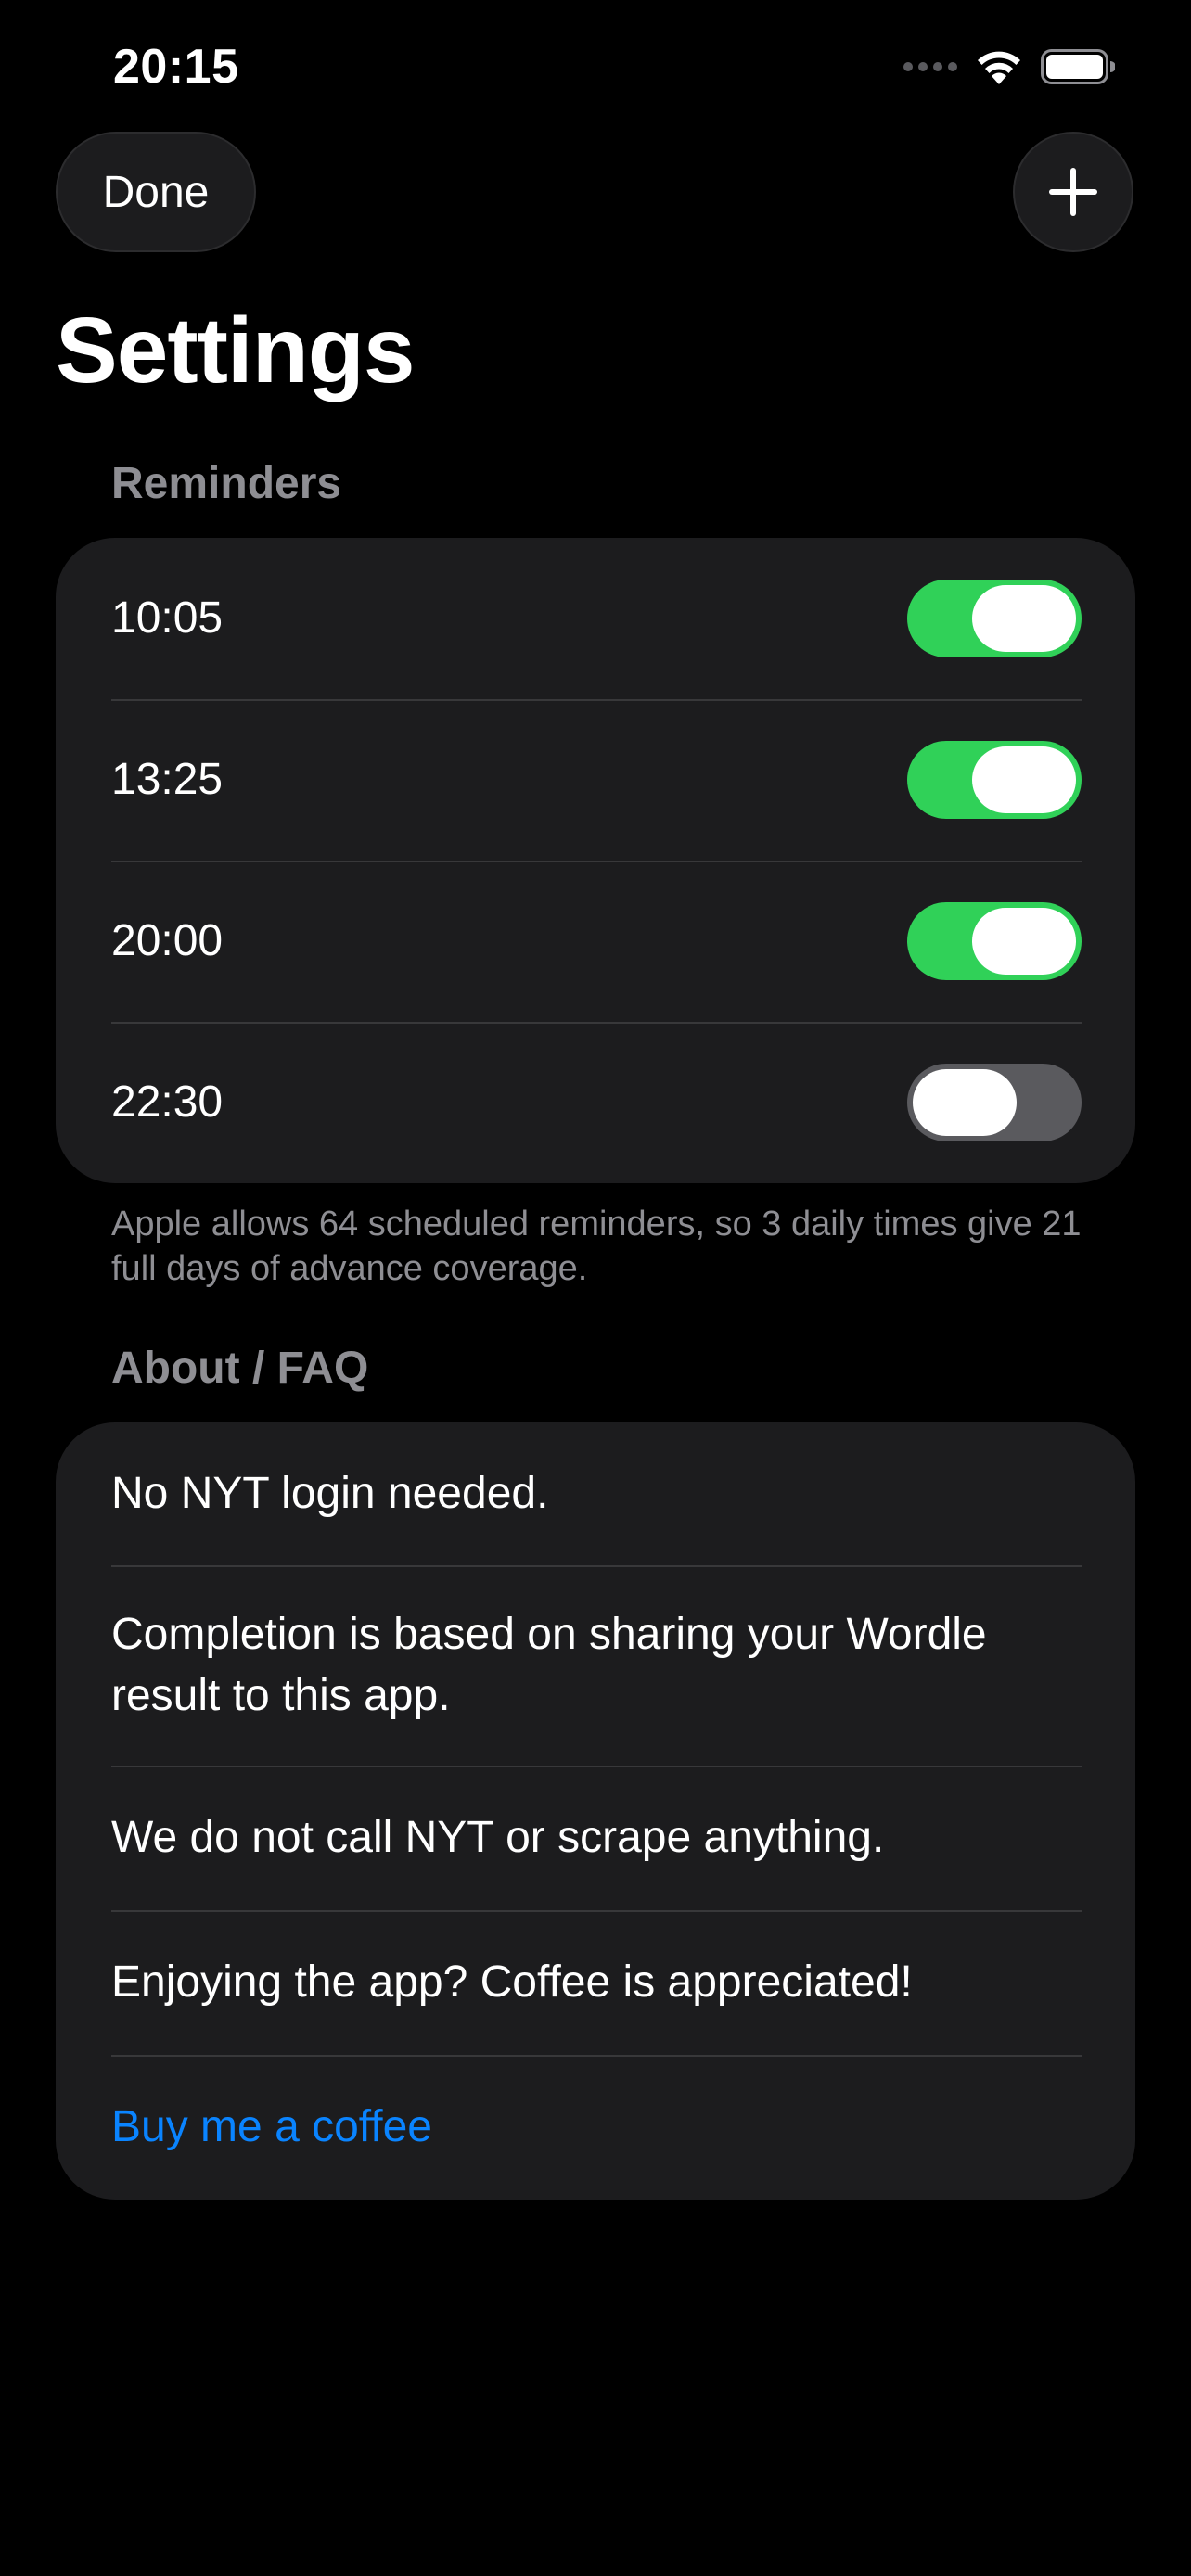  Describe the element at coordinates (595, 1102) in the screenshot. I see `reminder-row: 22:30` at that location.